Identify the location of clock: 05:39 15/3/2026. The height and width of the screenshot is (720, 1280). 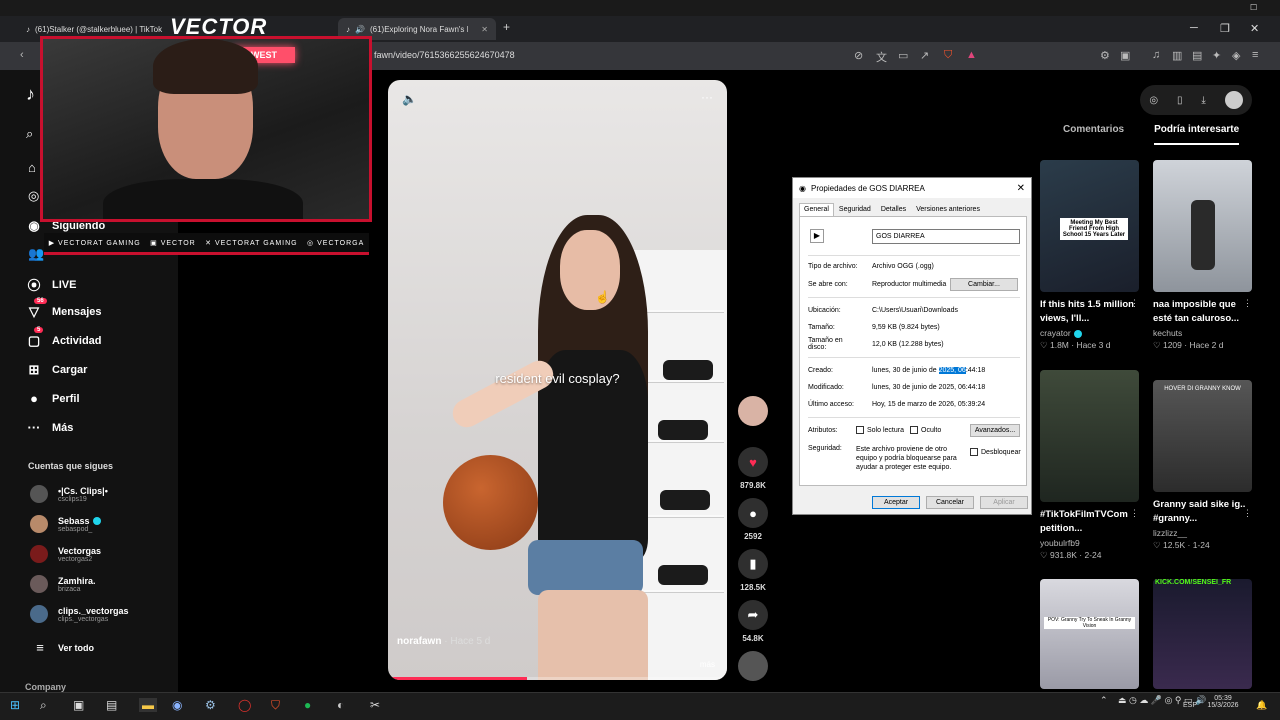
(1223, 702).